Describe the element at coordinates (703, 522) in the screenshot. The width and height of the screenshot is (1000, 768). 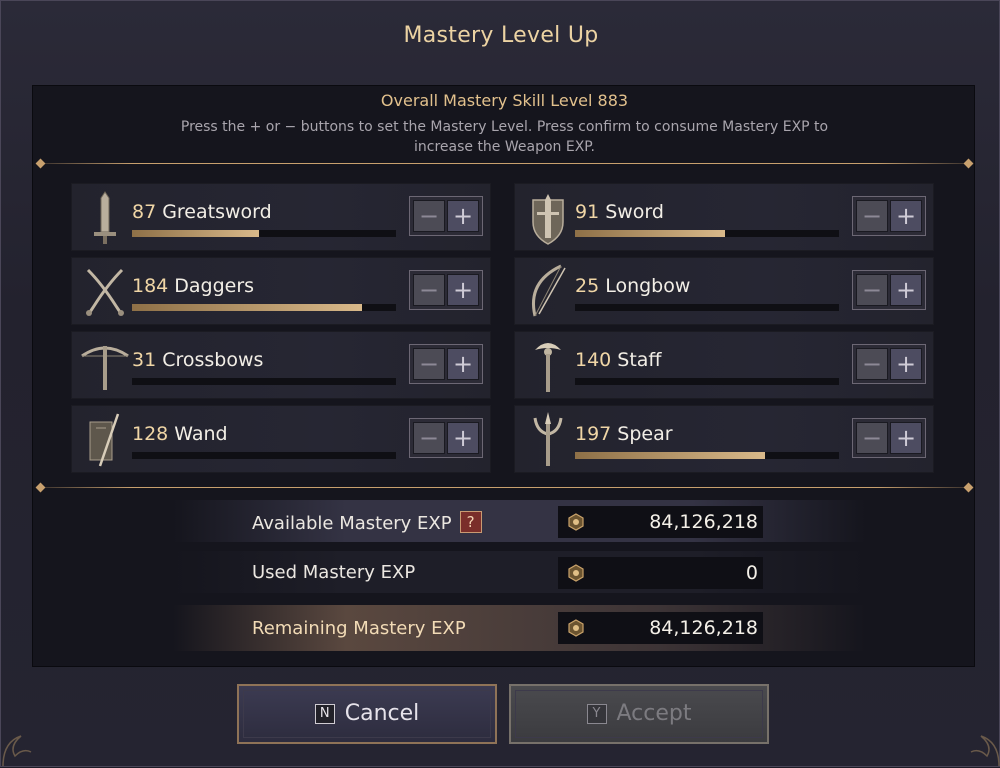
I see `available-exp-value: 84,126,218` at that location.